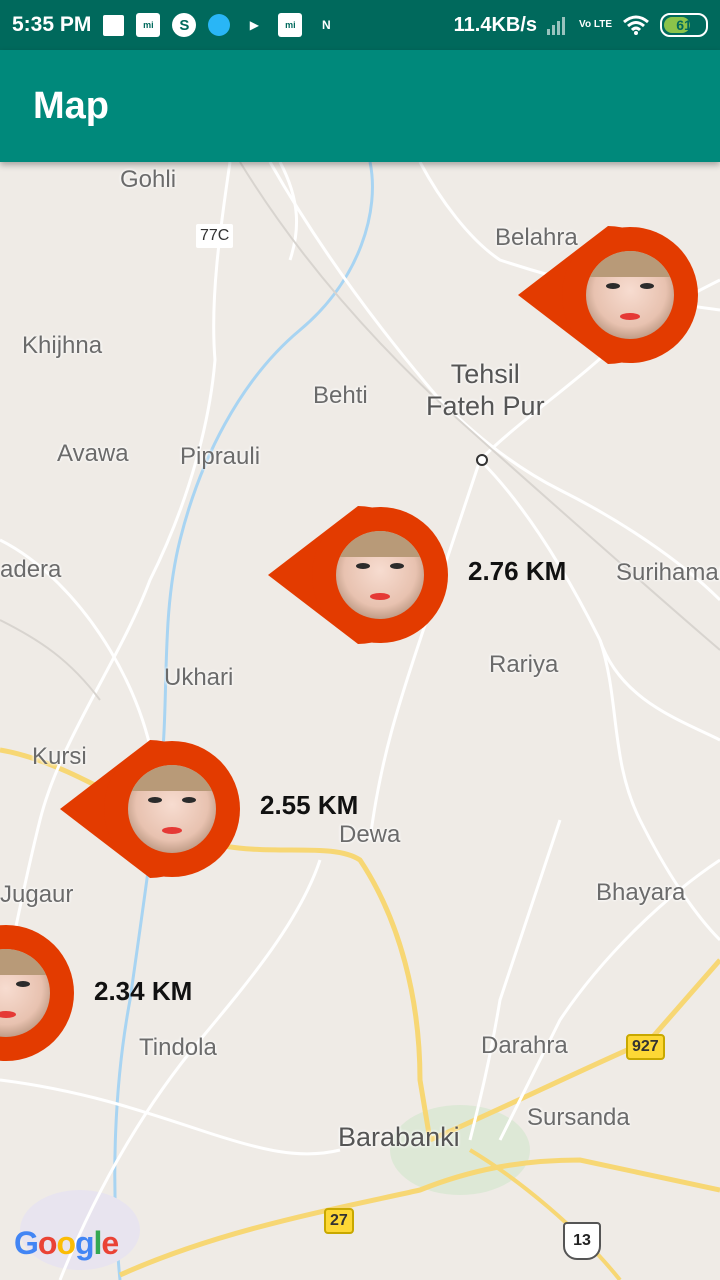 Image resolution: width=720 pixels, height=1280 pixels. What do you see at coordinates (254, 25) in the screenshot?
I see `play-store-icon: ▶` at bounding box center [254, 25].